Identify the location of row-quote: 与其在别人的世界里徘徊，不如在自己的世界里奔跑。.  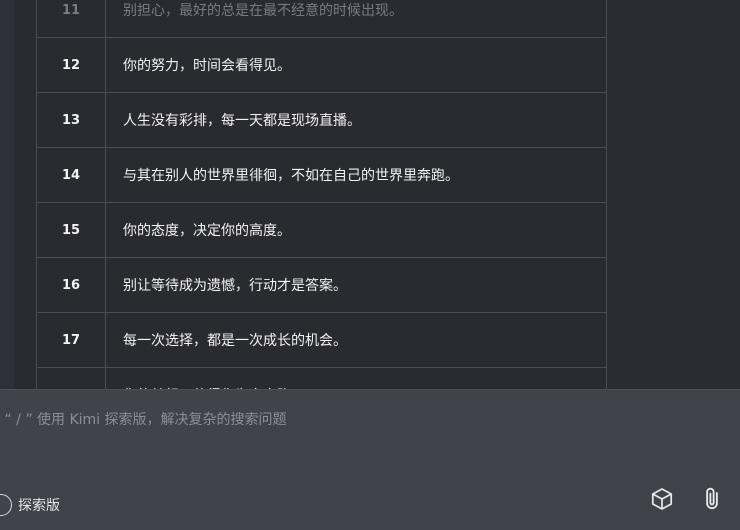
(356, 175).